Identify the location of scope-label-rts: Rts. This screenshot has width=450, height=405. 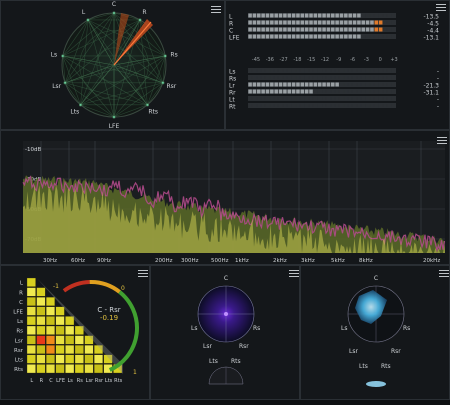
(153, 112).